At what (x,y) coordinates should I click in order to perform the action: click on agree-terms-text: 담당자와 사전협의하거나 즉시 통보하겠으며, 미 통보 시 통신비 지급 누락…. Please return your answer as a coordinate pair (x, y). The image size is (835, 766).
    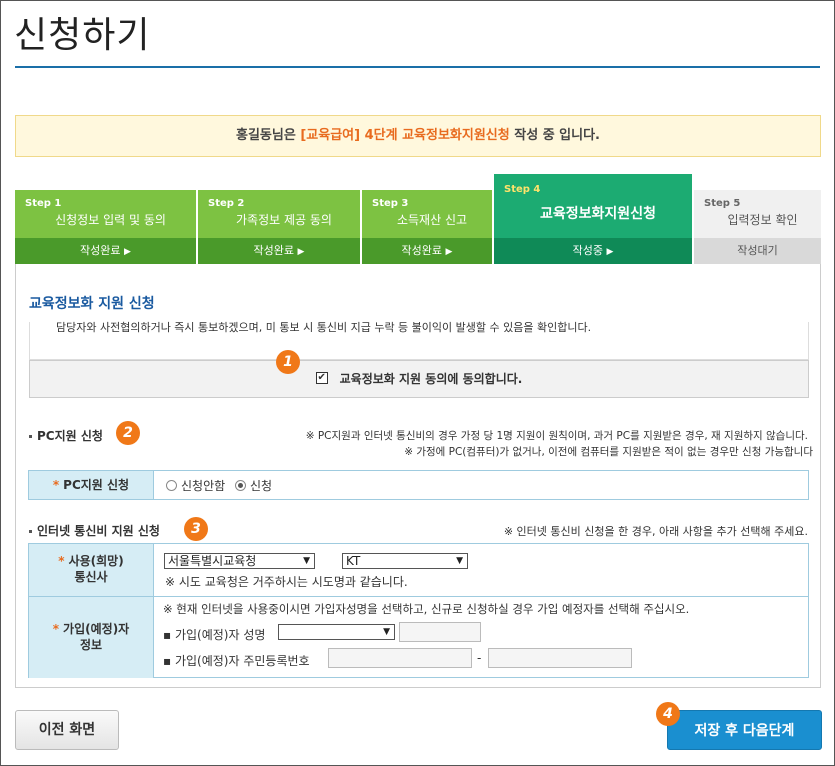
    Looking at the image, I should click on (419, 341).